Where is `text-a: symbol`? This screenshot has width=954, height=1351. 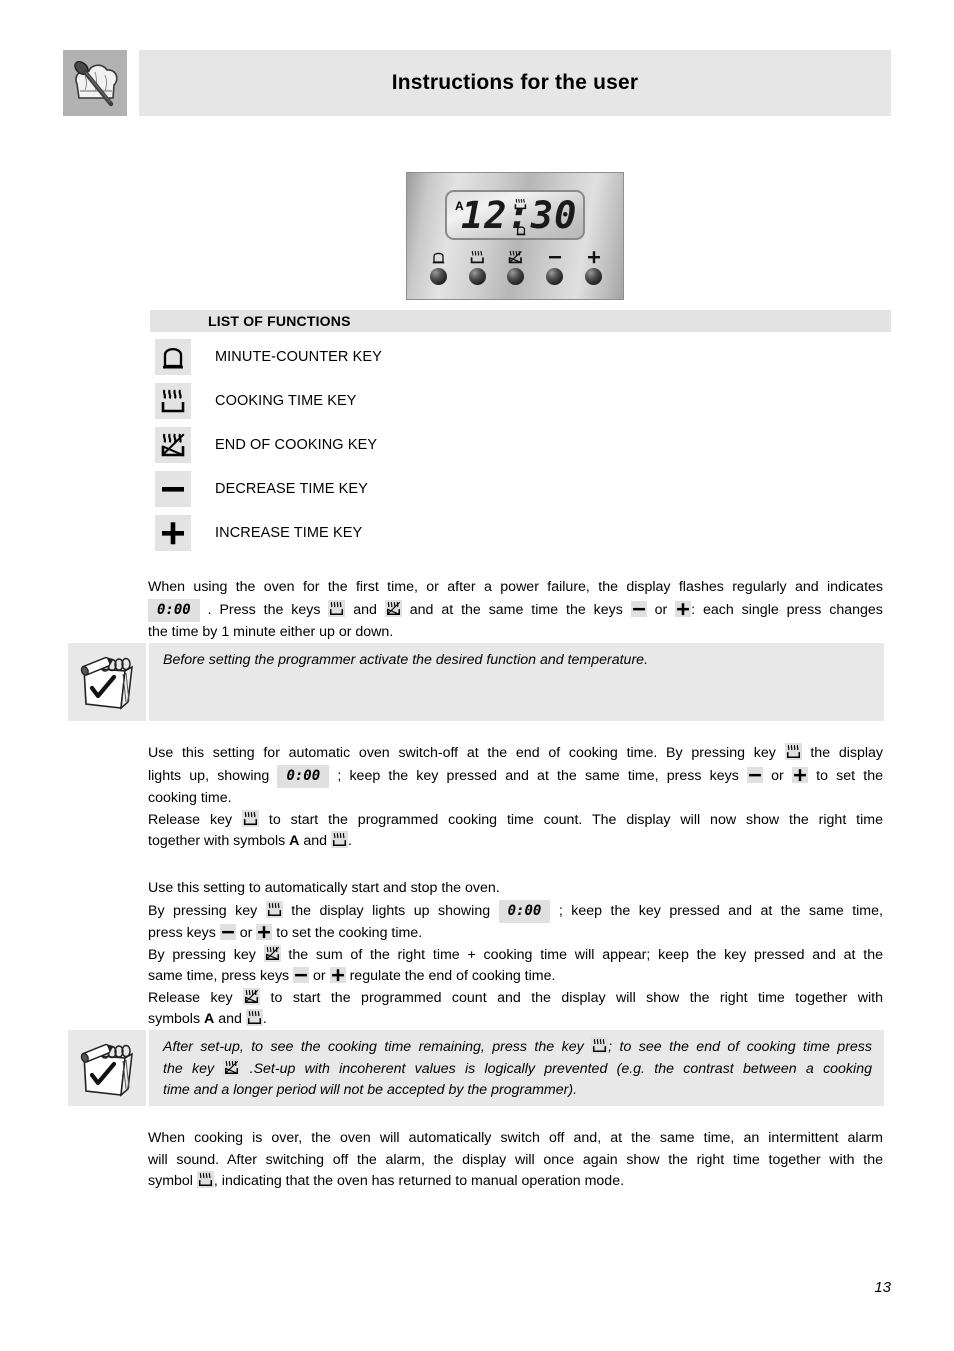
text-a: symbol is located at coordinates (170, 1181).